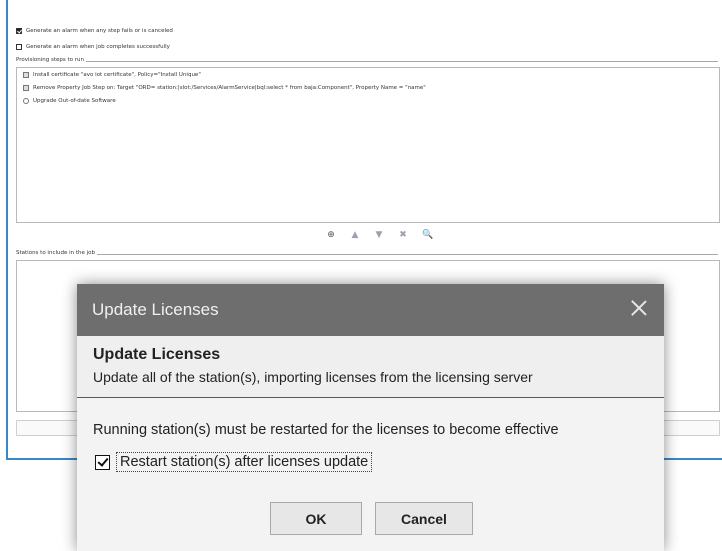  I want to click on header-title: Update Licenses, so click(157, 354).